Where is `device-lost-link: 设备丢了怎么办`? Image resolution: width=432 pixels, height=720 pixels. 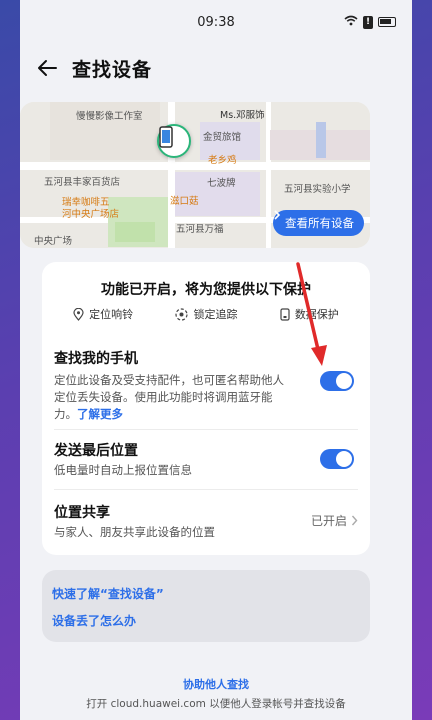 device-lost-link: 设备丢了怎么办 is located at coordinates (94, 620).